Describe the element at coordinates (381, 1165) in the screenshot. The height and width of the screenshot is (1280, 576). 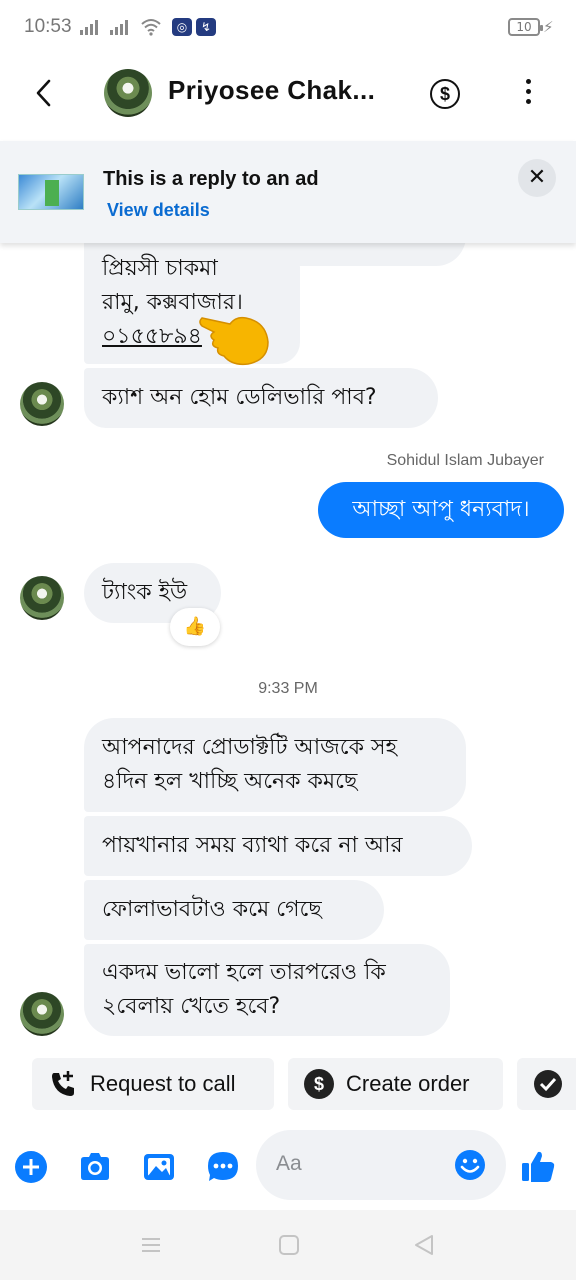
I see `message-input: Aa` at that location.